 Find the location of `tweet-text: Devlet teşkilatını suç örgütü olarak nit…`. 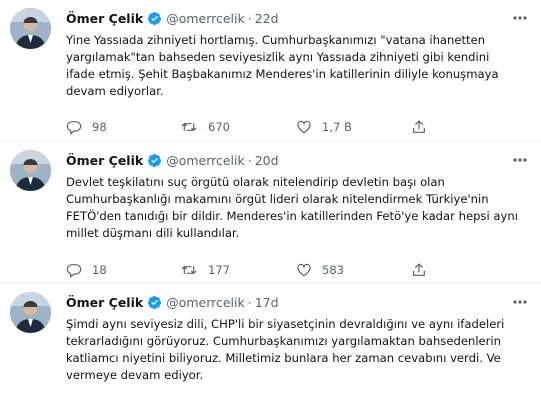

tweet-text: Devlet teşkilatını suç örgütü olarak nit… is located at coordinates (292, 207).